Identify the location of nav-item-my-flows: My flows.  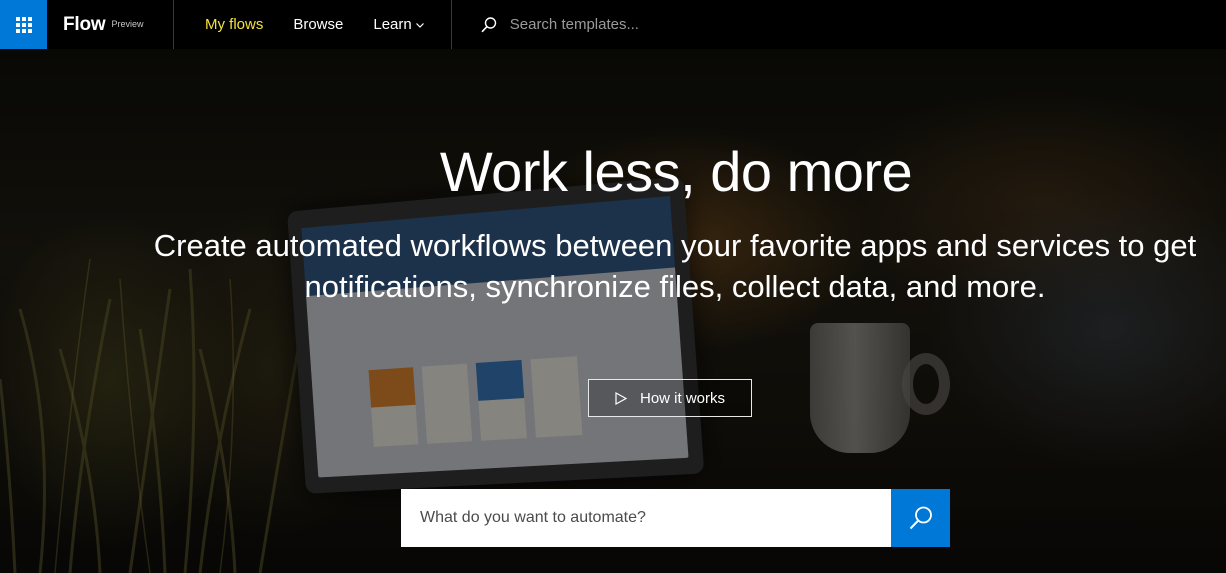
(234, 24).